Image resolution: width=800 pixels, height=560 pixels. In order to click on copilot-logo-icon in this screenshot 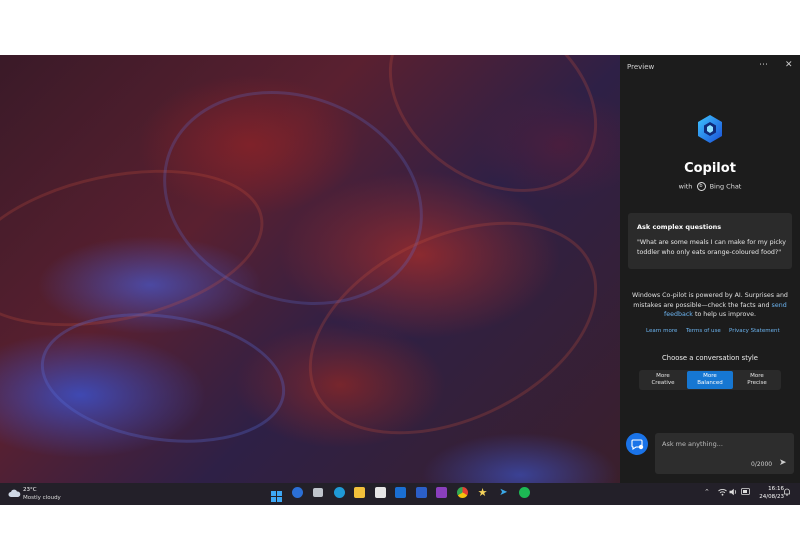, I will do `click(710, 129)`.